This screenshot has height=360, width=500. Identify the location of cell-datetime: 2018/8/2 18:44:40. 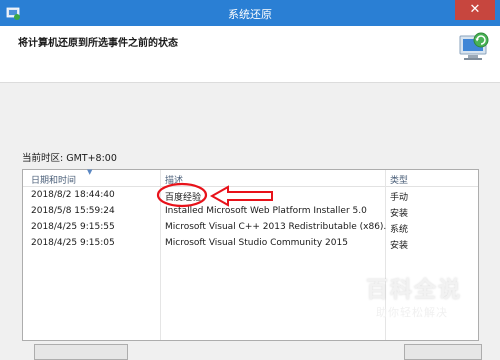
(73, 195).